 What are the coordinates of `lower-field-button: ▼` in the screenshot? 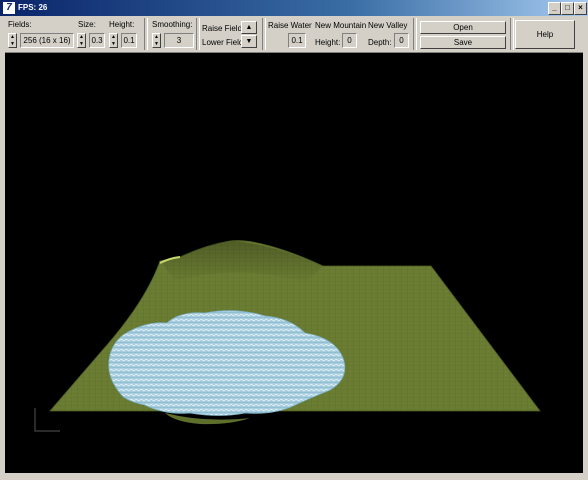 It's located at (249, 41).